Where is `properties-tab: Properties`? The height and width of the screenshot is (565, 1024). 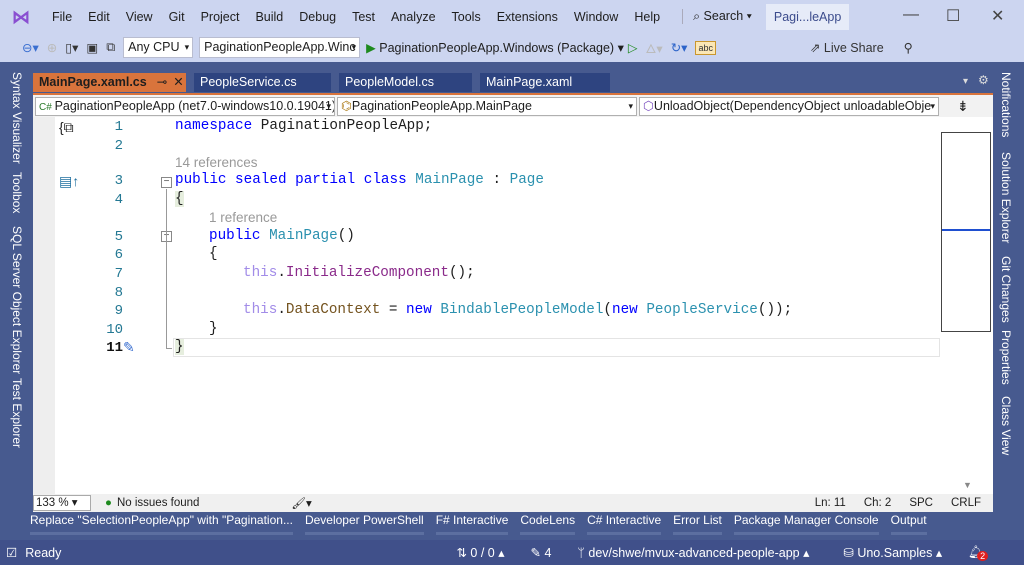
properties-tab: Properties is located at coordinates (1006, 357).